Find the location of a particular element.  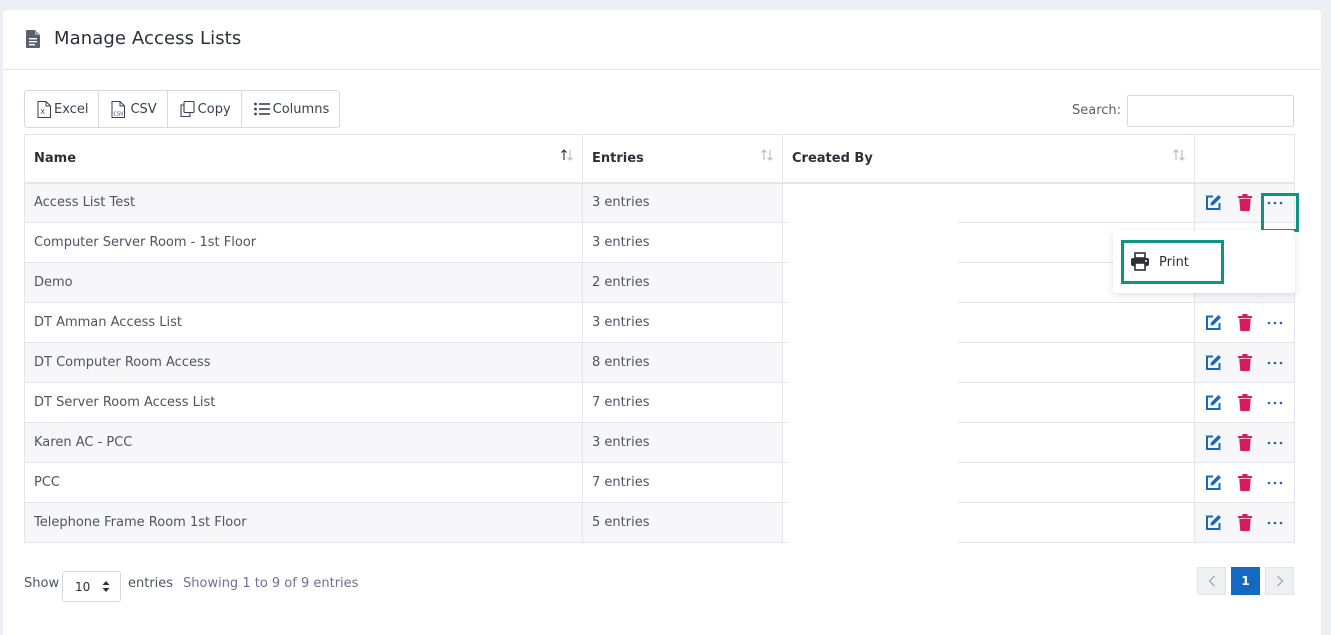

svg-text: CSV is located at coordinates (119, 114).